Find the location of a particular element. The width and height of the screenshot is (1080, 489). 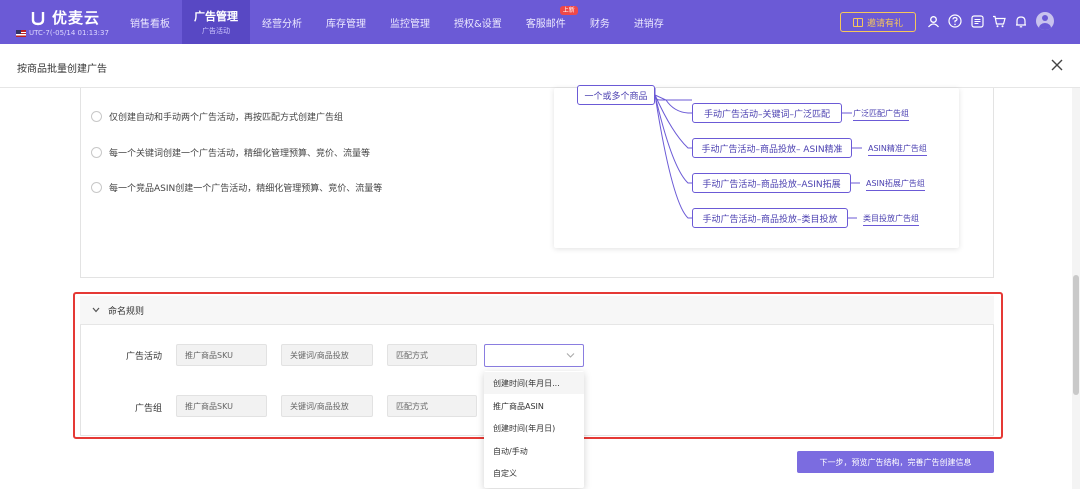

nav-sub-label: 广告活动 is located at coordinates (216, 31).